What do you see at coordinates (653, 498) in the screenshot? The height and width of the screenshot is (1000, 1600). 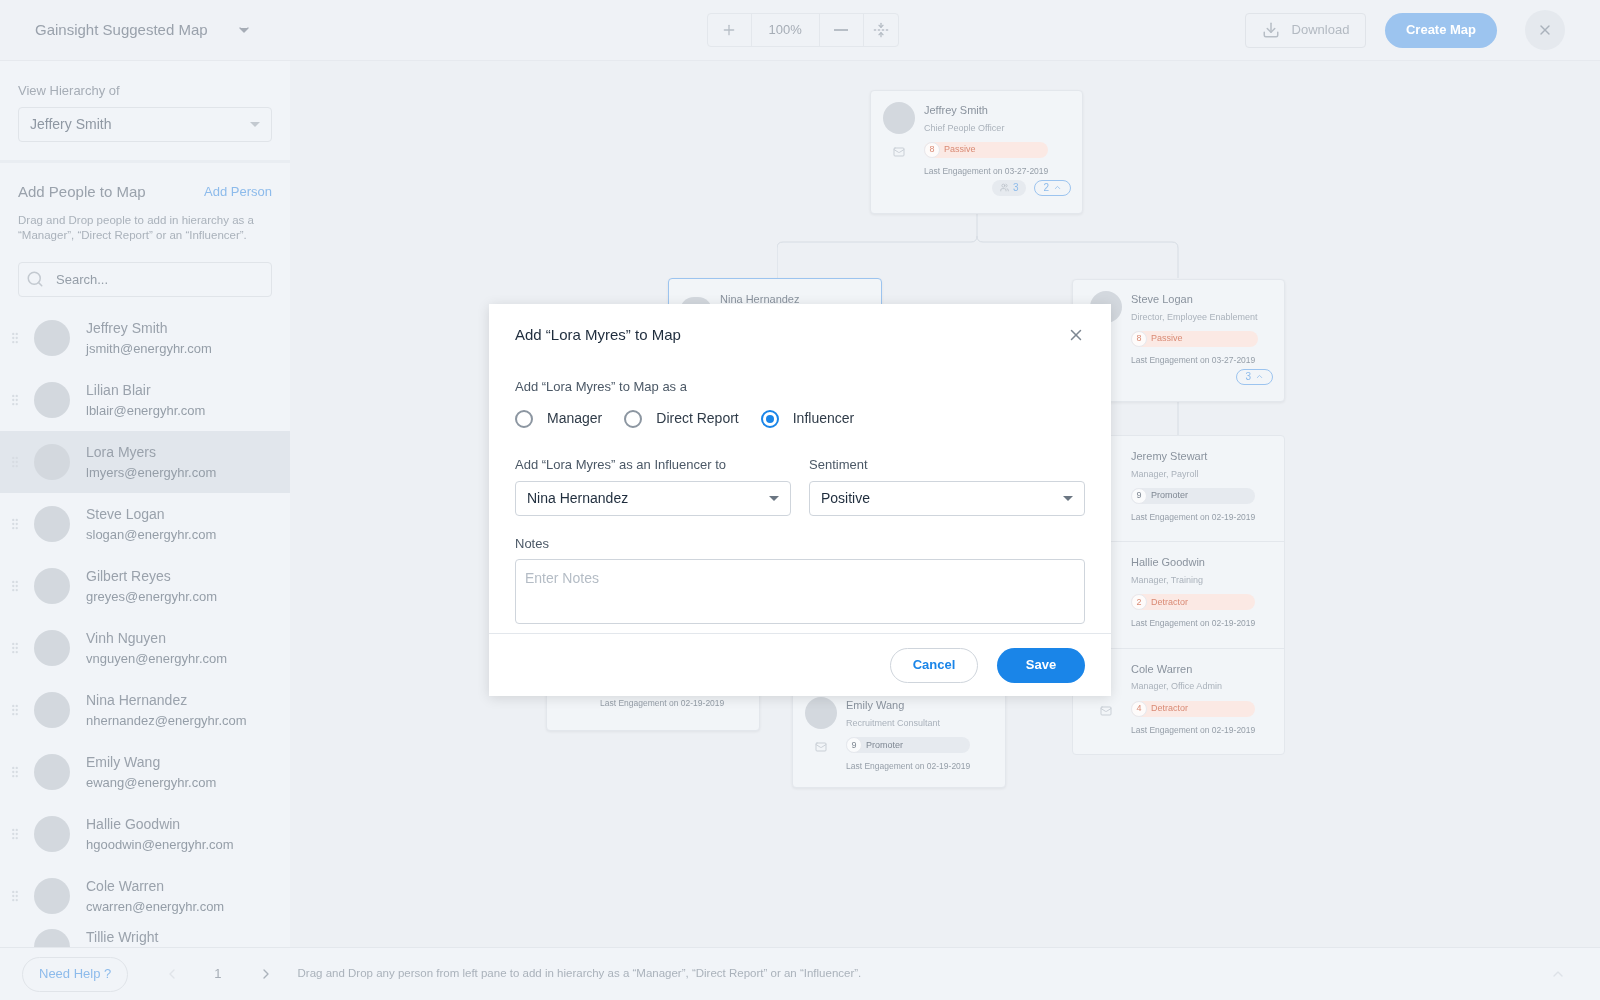 I see `target-select: Nina Hernandez` at bounding box center [653, 498].